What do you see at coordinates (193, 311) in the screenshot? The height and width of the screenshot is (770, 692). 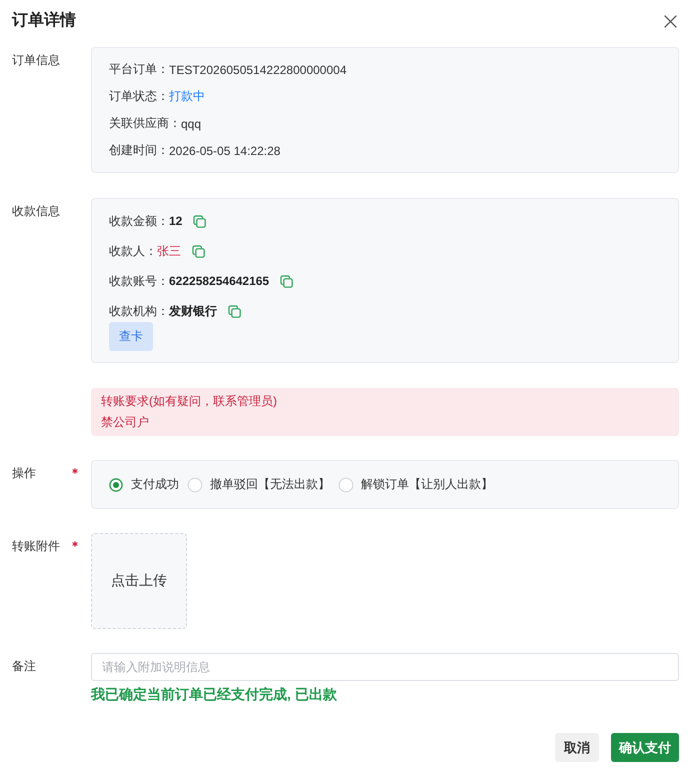 I see `field-value: 发财银行` at bounding box center [193, 311].